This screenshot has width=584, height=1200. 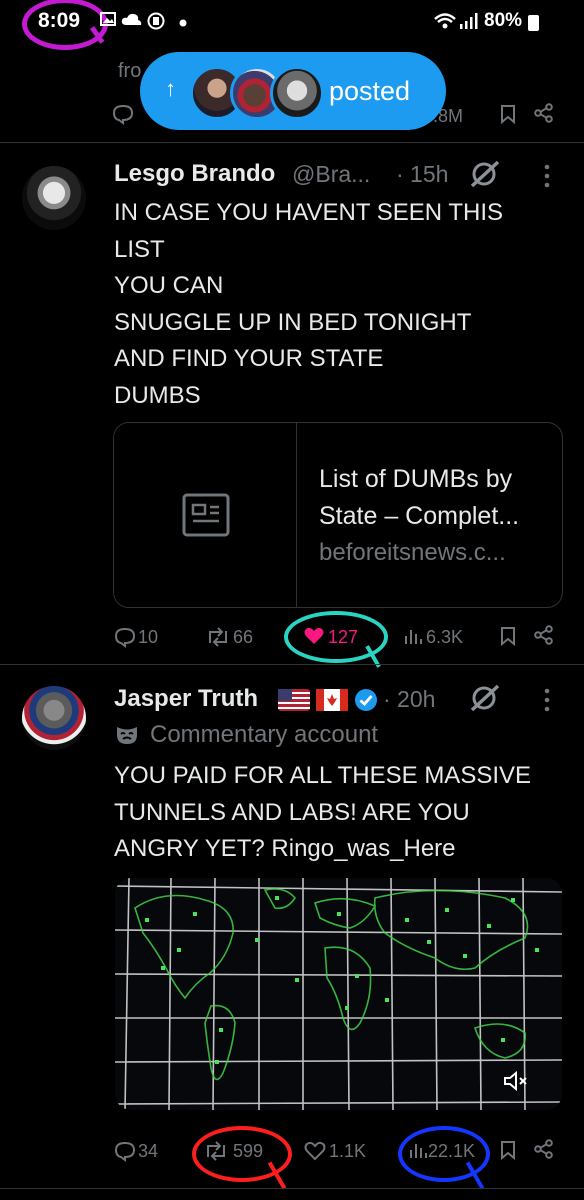 What do you see at coordinates (139, 249) in the screenshot?
I see `post-text-line: LIST` at bounding box center [139, 249].